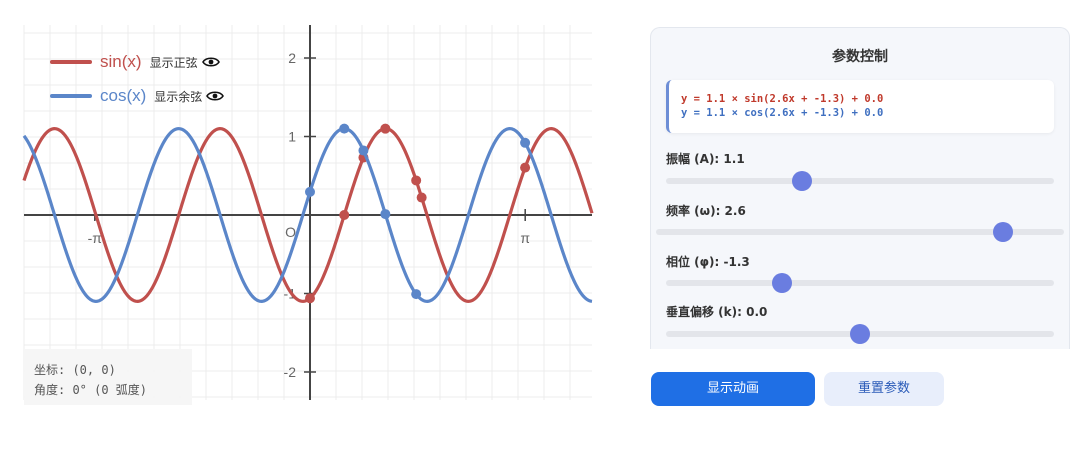  Describe the element at coordinates (123, 95) in the screenshot. I see `cos-legend-label: cos(x)` at that location.